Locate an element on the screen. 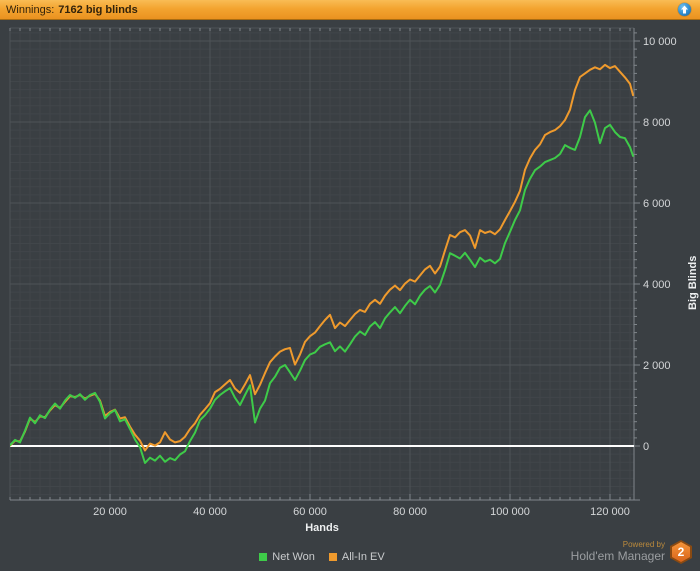 This screenshot has width=700, height=571. legend-item-net-won: Net Won is located at coordinates (287, 557).